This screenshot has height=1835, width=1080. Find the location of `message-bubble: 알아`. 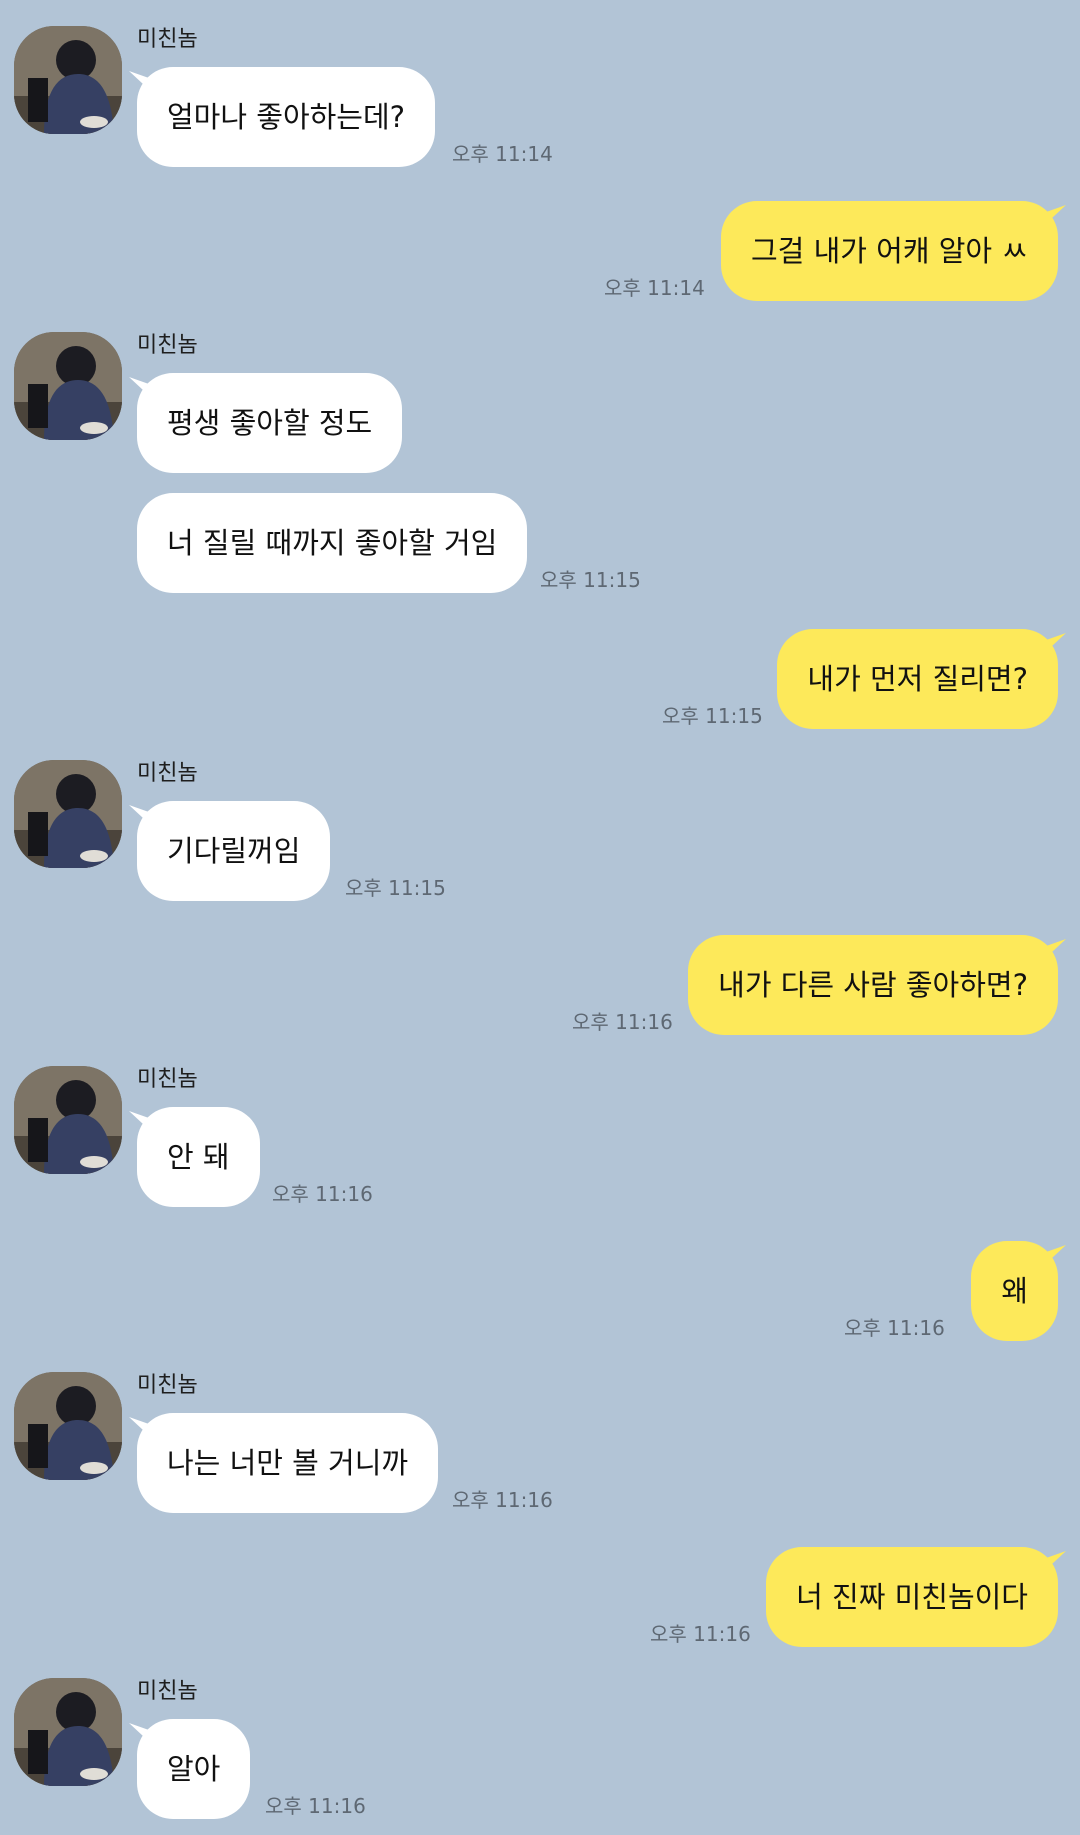

message-bubble: 알아 is located at coordinates (194, 1769).